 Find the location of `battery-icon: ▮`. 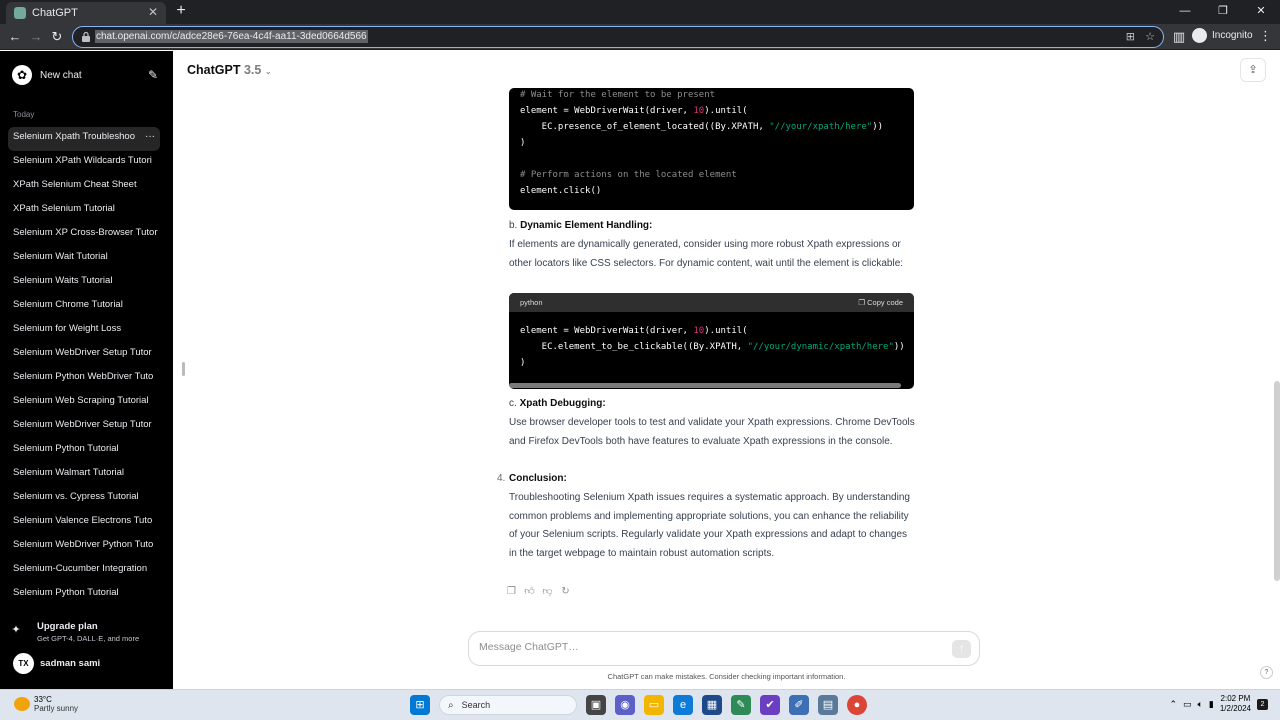

battery-icon: ▮ is located at coordinates (1211, 704).